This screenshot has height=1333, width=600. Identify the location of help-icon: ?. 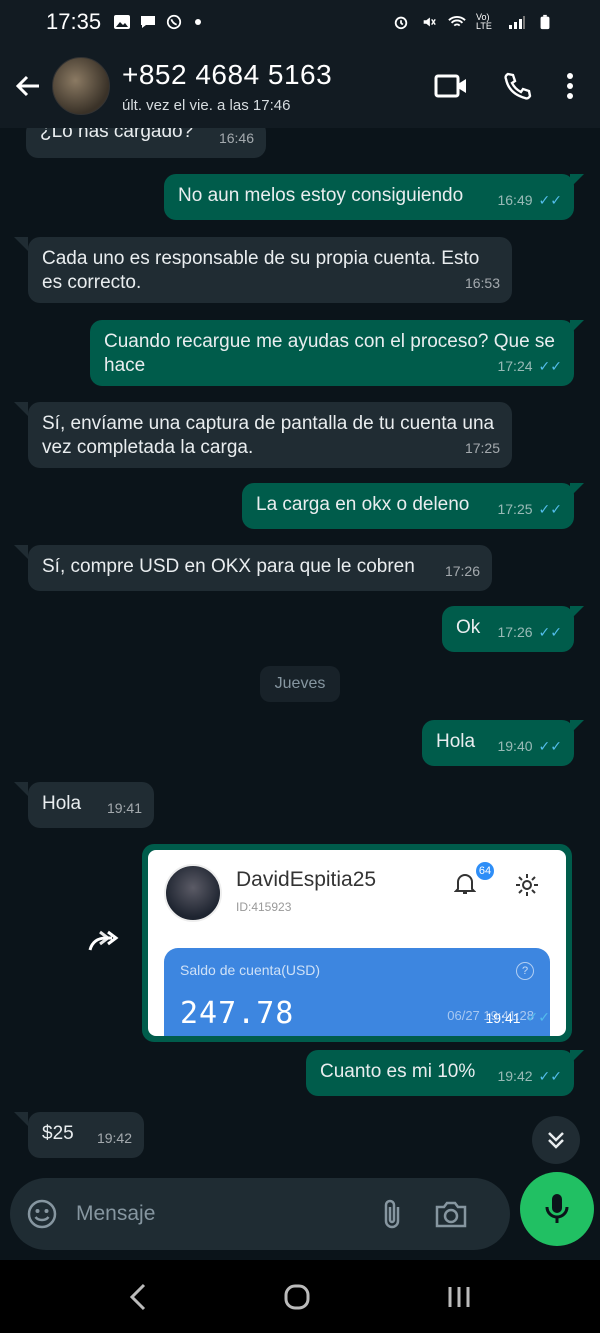
(525, 971).